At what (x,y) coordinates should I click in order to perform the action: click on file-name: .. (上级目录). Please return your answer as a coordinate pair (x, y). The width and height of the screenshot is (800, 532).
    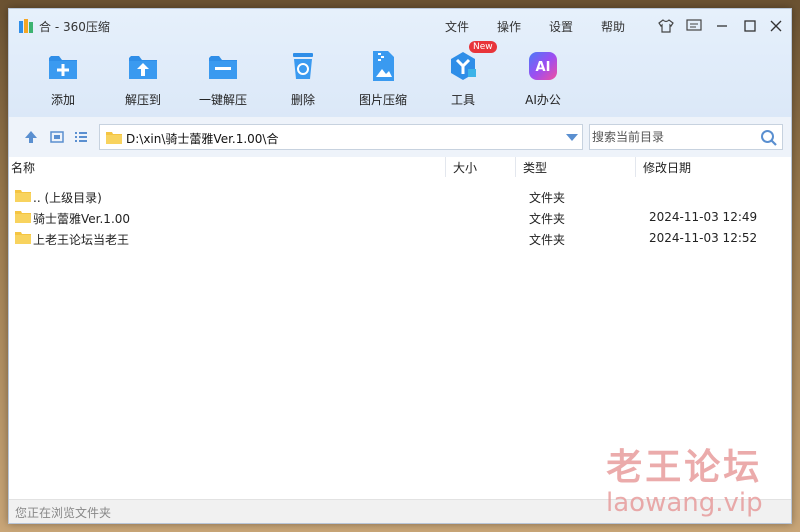
    Looking at the image, I should click on (67, 198).